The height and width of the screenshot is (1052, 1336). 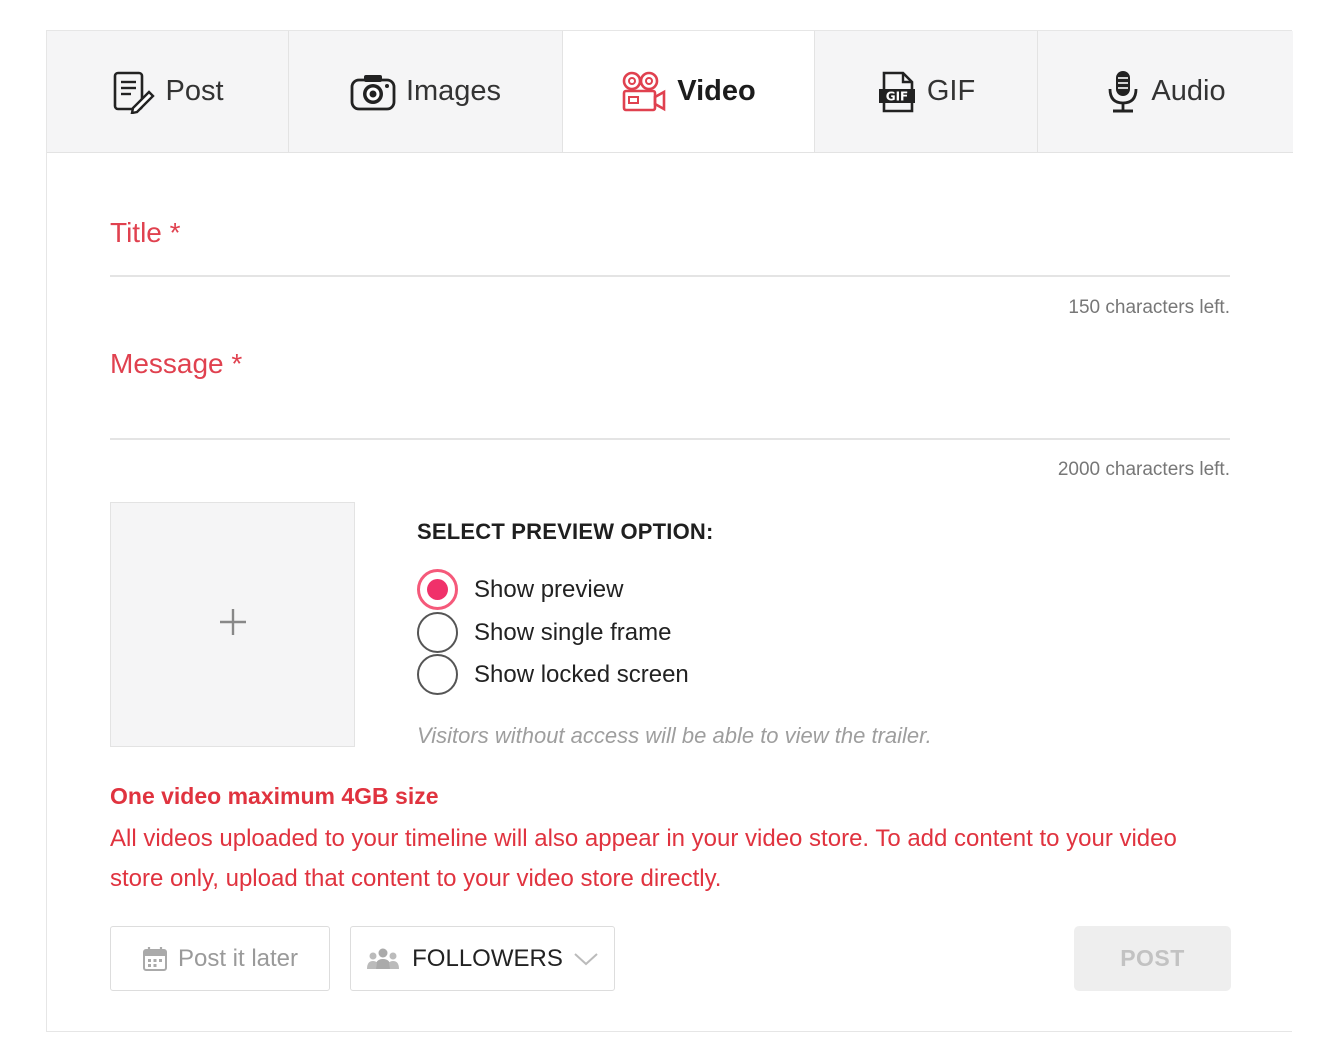 I want to click on microphone-icon, so click(x=1123, y=92).